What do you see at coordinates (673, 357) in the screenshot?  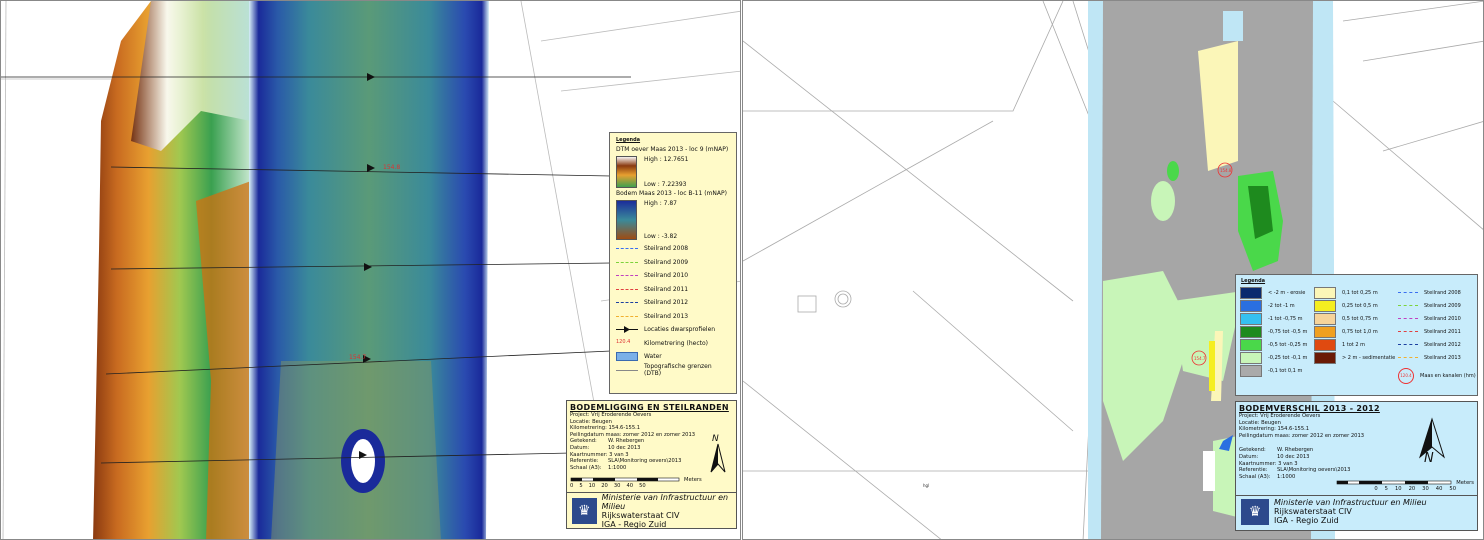 I see `legend-row-water: Water` at bounding box center [673, 357].